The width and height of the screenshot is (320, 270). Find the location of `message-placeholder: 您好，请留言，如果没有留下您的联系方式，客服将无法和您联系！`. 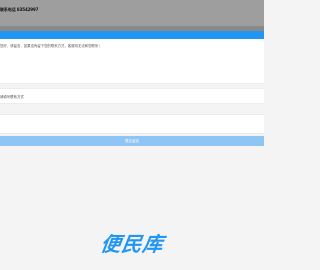

message-placeholder: 您好，请留言，如果没有留下您的联系方式，客服将无法和您联系！ is located at coordinates (51, 46).